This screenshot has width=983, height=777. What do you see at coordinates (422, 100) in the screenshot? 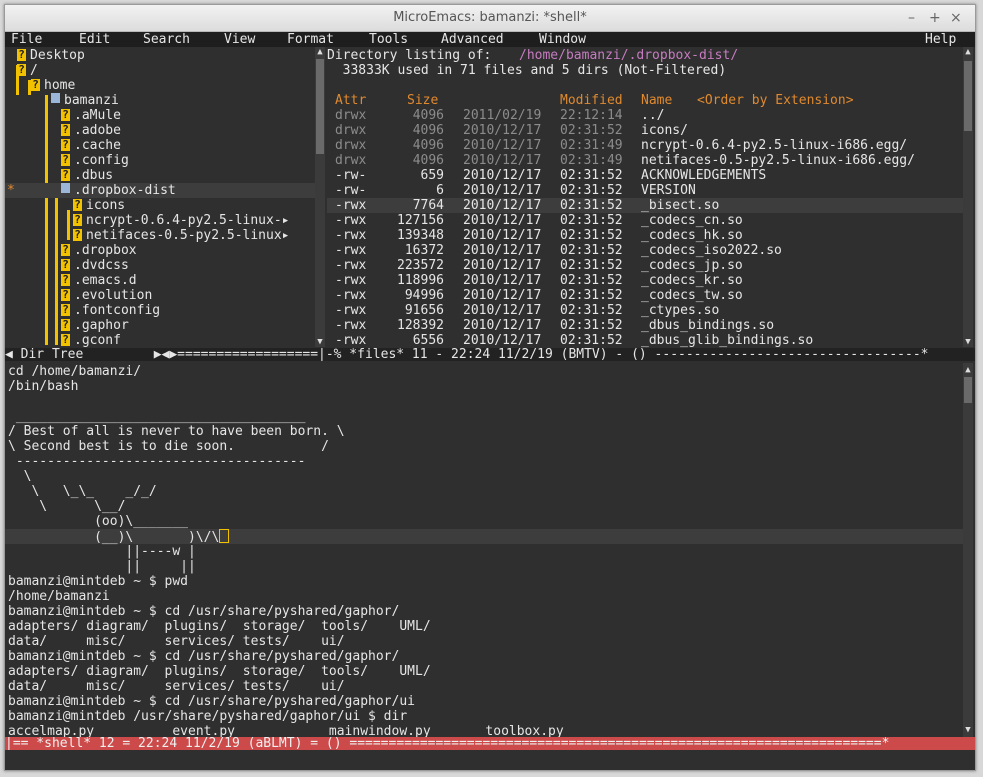
I see `col-size: Size` at bounding box center [422, 100].